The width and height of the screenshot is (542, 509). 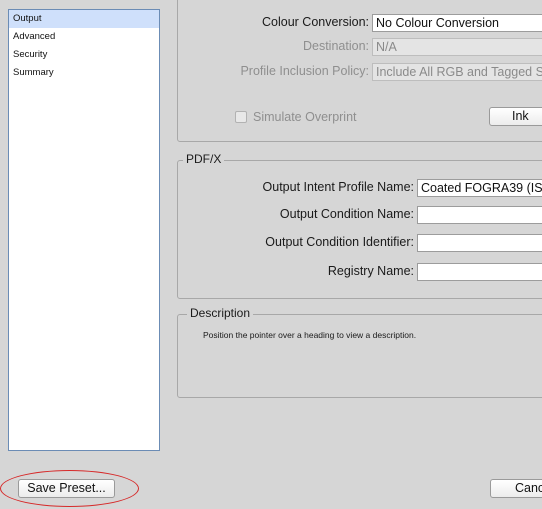 What do you see at coordinates (457, 72) in the screenshot?
I see `profile-inclusion-policy-select: Include All RGB and Tagged S` at bounding box center [457, 72].